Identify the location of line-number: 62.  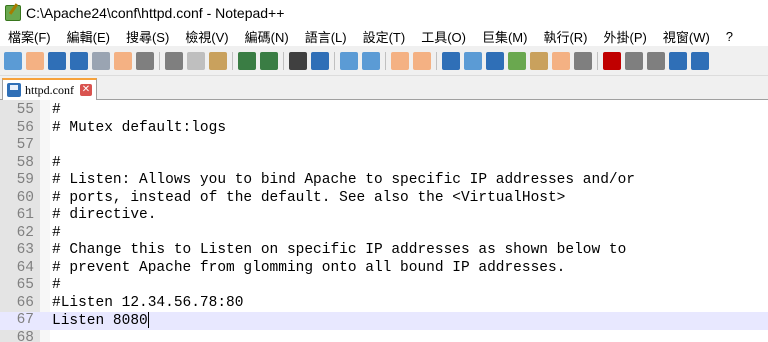
(25, 232).